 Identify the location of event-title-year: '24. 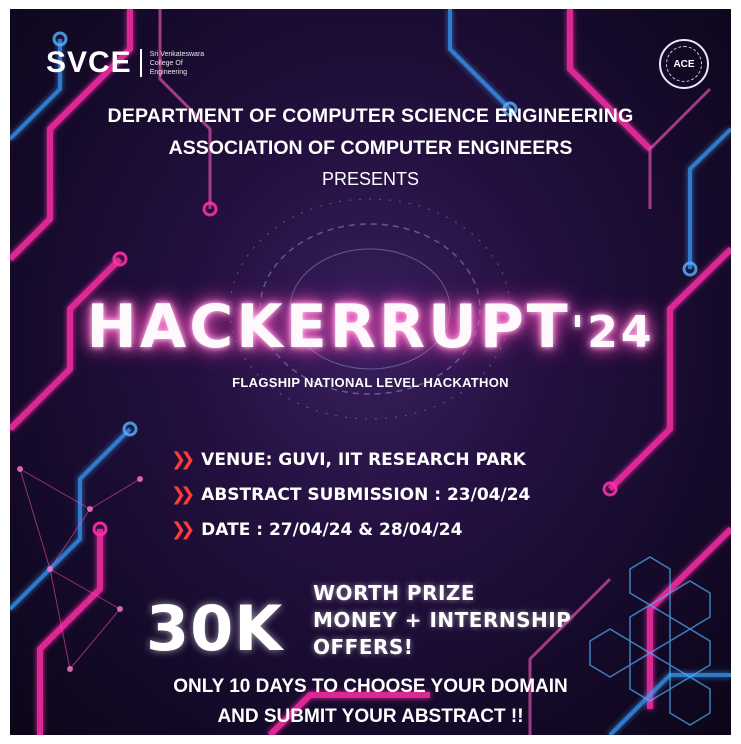
(612, 332).